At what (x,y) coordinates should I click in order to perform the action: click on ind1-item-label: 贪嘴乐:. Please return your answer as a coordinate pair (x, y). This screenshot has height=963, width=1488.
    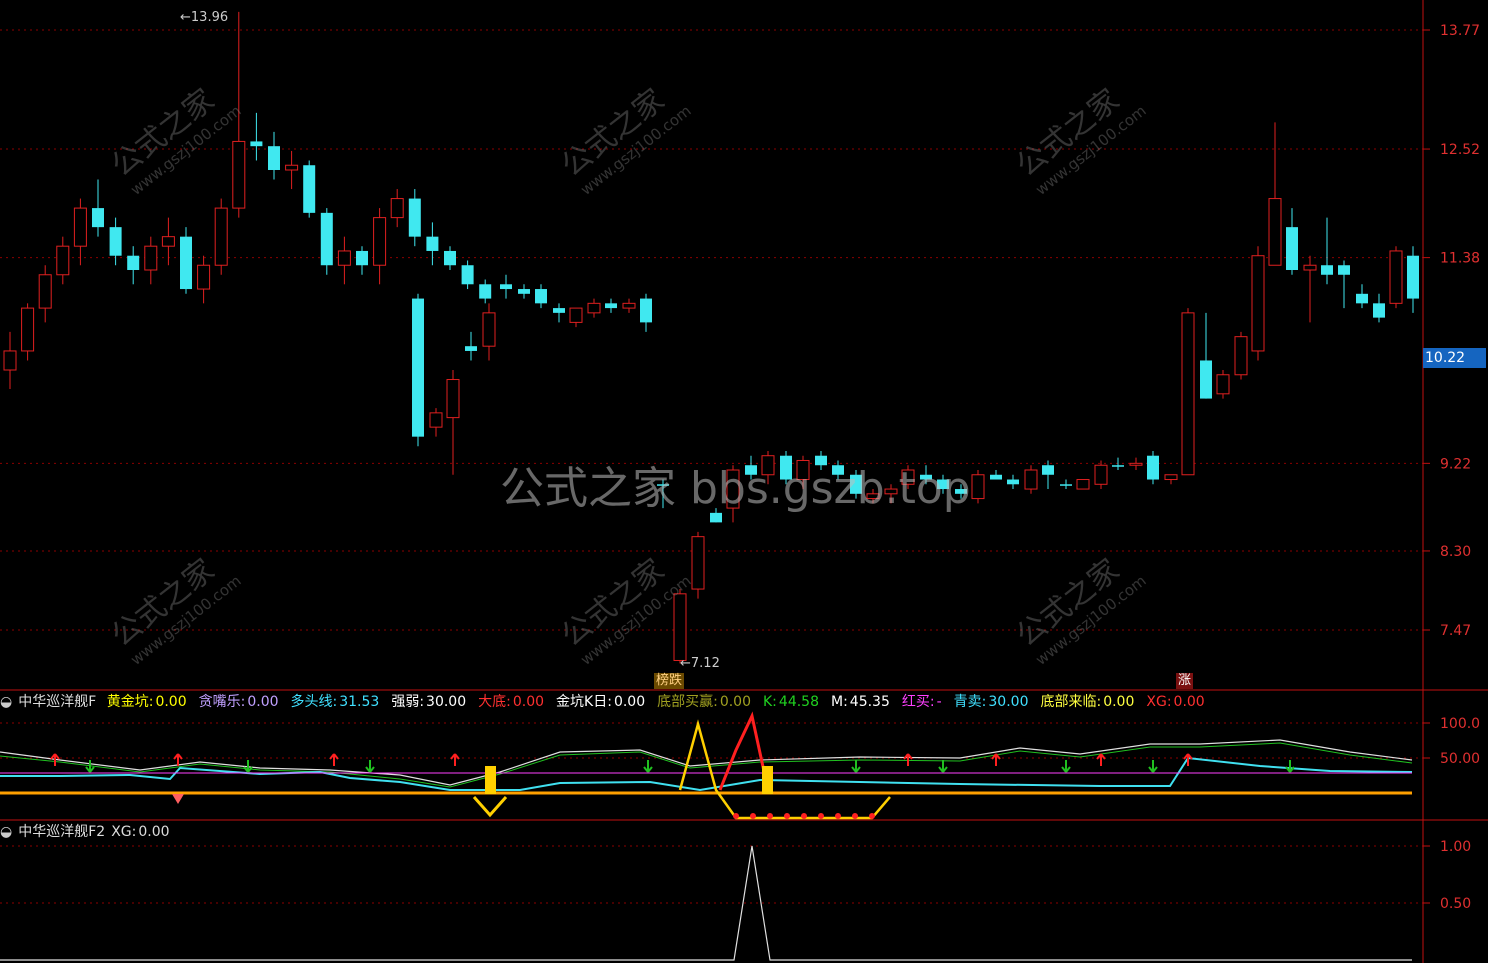
    Looking at the image, I should click on (222, 702).